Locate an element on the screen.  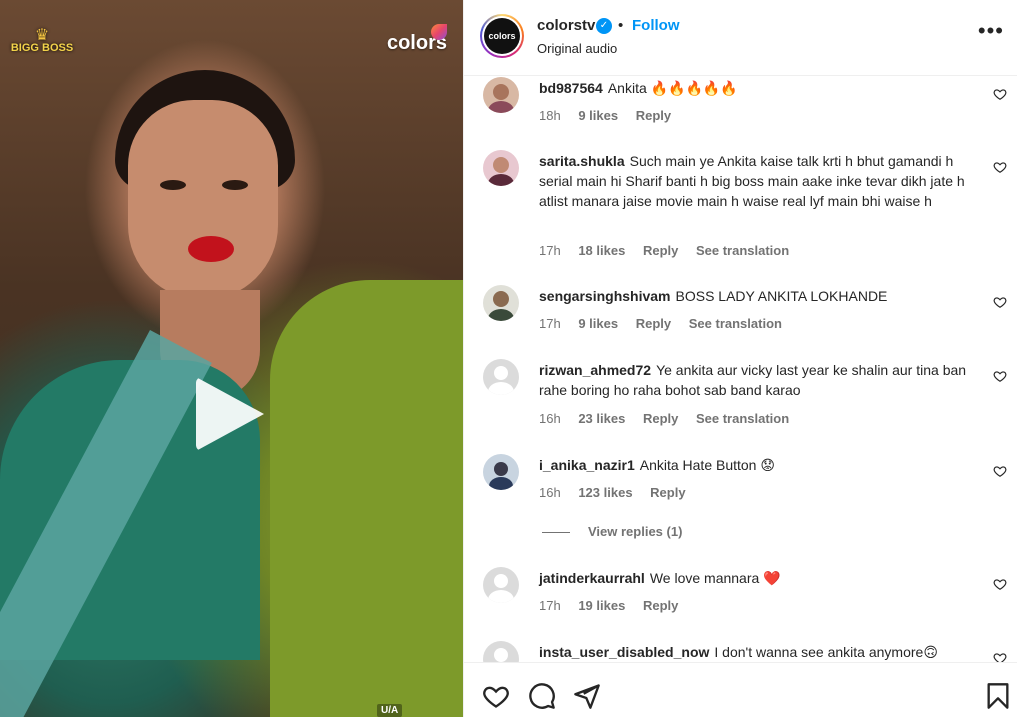
comment-meta: 17h 18 likes Reply See translation is located at coordinates (671, 250).